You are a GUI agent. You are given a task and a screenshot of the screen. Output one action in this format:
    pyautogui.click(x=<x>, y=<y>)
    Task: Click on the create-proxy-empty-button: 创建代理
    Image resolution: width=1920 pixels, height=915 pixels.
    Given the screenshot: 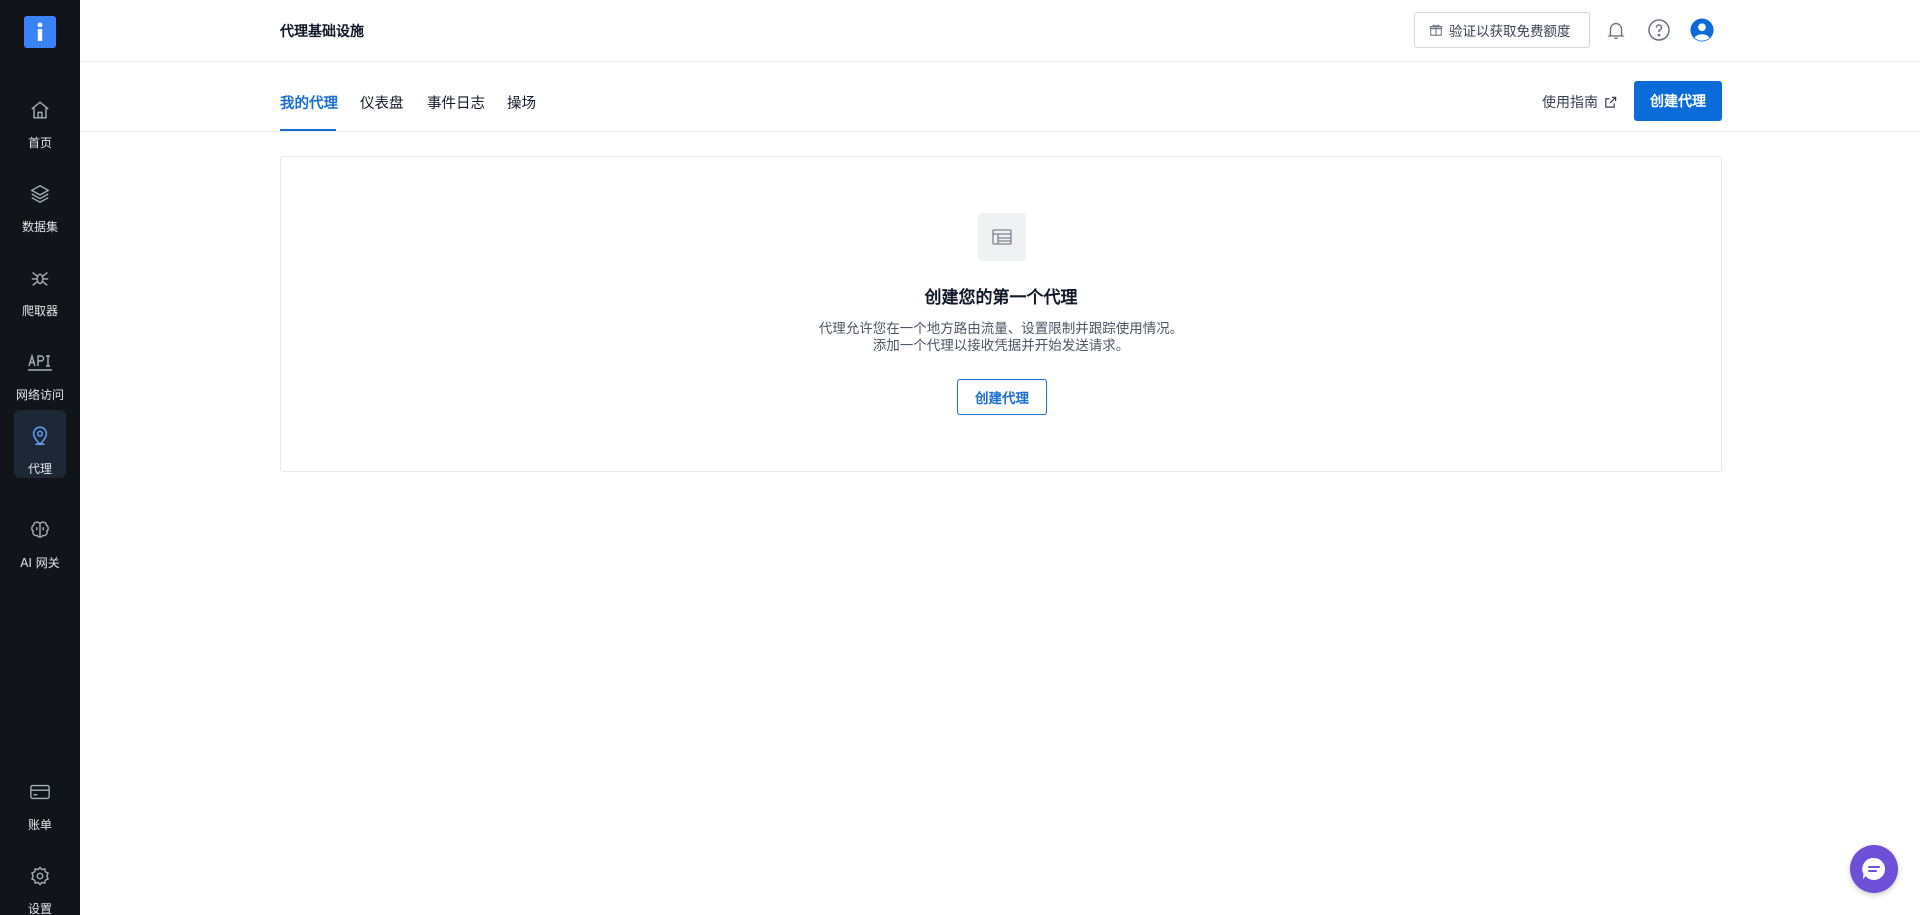 What is the action you would take?
    pyautogui.click(x=1002, y=397)
    